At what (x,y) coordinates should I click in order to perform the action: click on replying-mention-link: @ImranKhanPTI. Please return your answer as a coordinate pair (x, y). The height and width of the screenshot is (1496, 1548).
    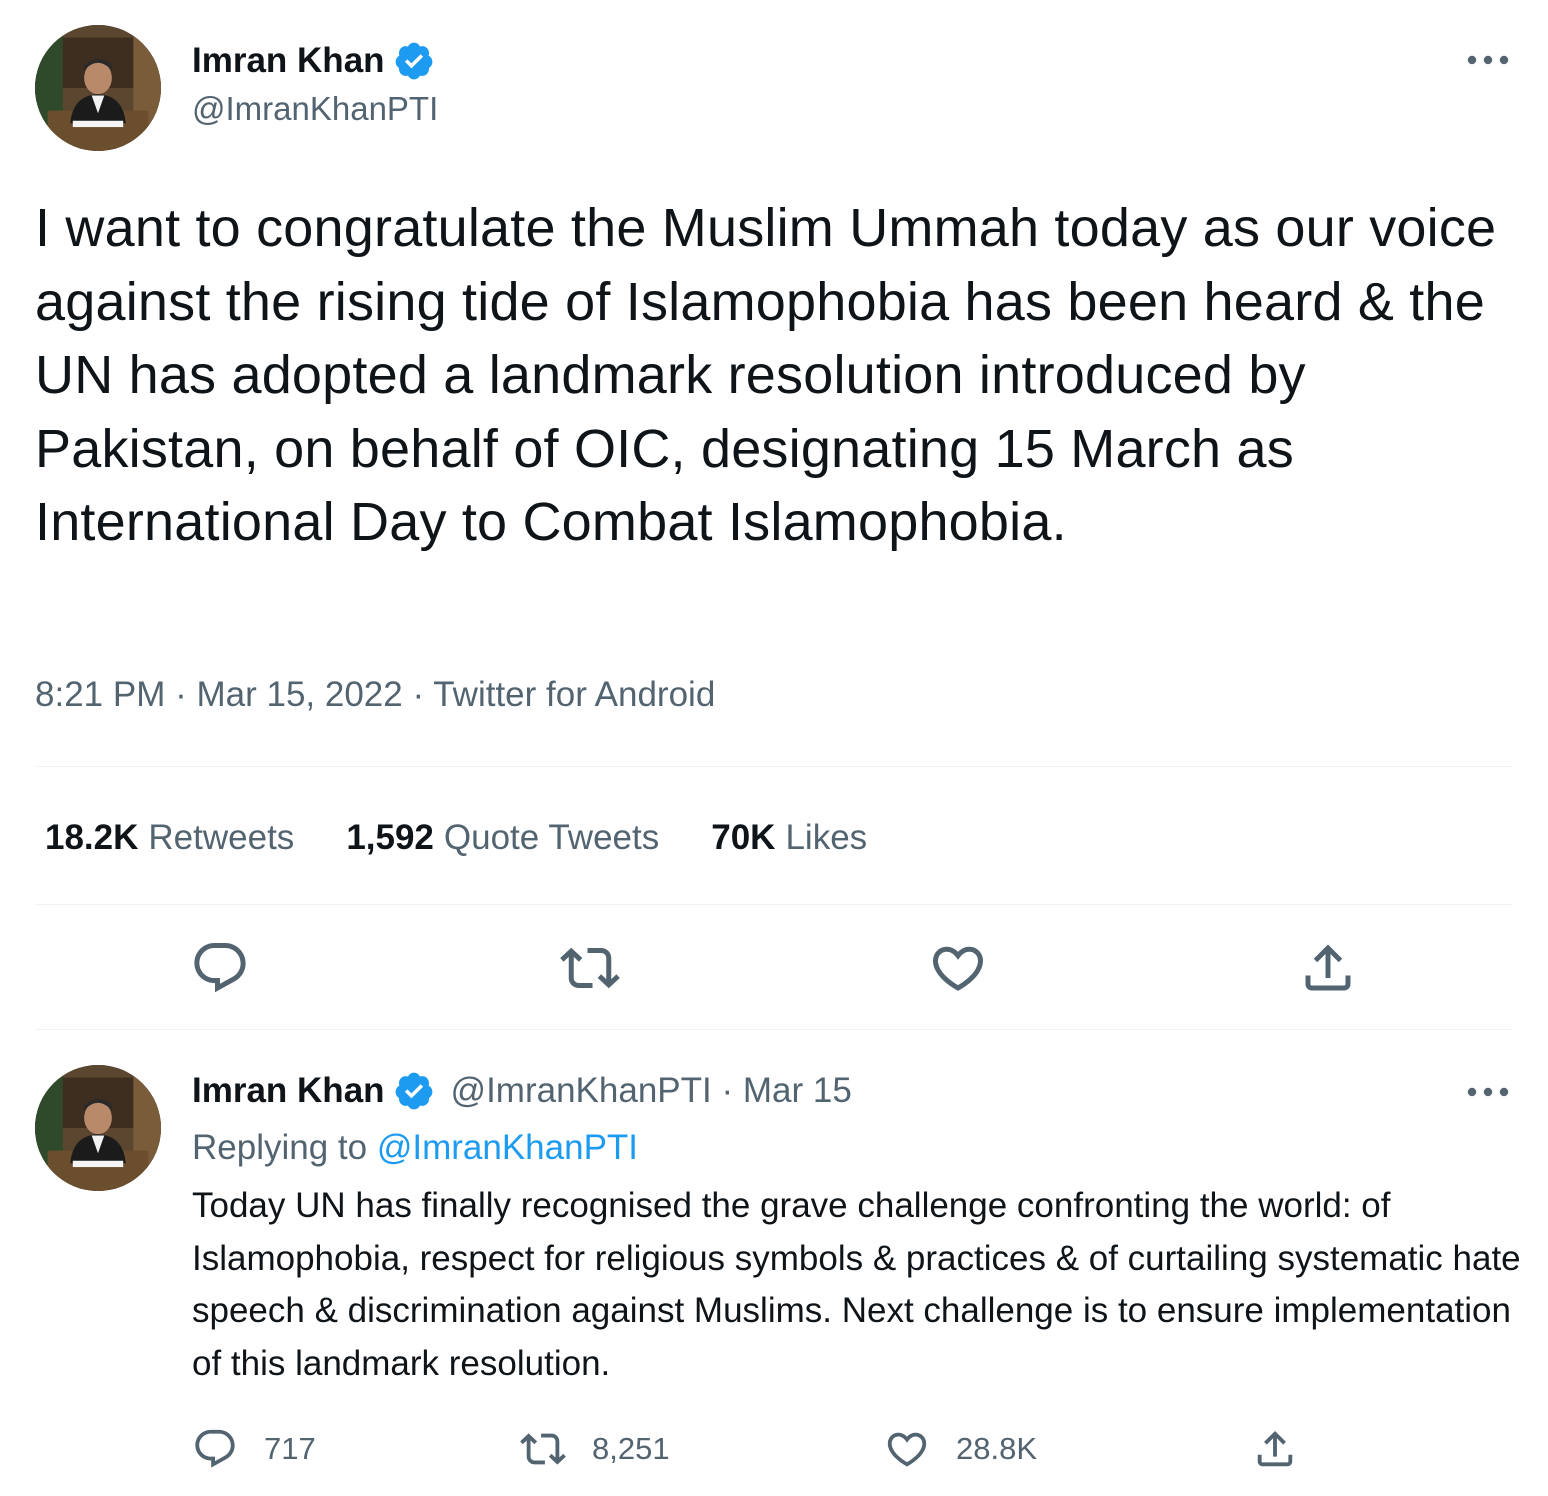
    Looking at the image, I should click on (507, 1147).